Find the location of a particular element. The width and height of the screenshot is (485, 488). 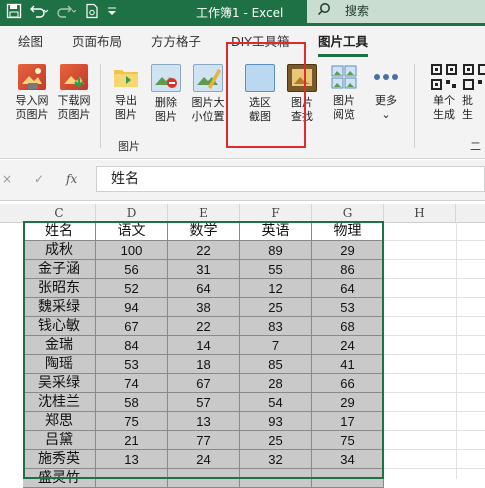

confirm-icon: ✓ is located at coordinates (39, 179).